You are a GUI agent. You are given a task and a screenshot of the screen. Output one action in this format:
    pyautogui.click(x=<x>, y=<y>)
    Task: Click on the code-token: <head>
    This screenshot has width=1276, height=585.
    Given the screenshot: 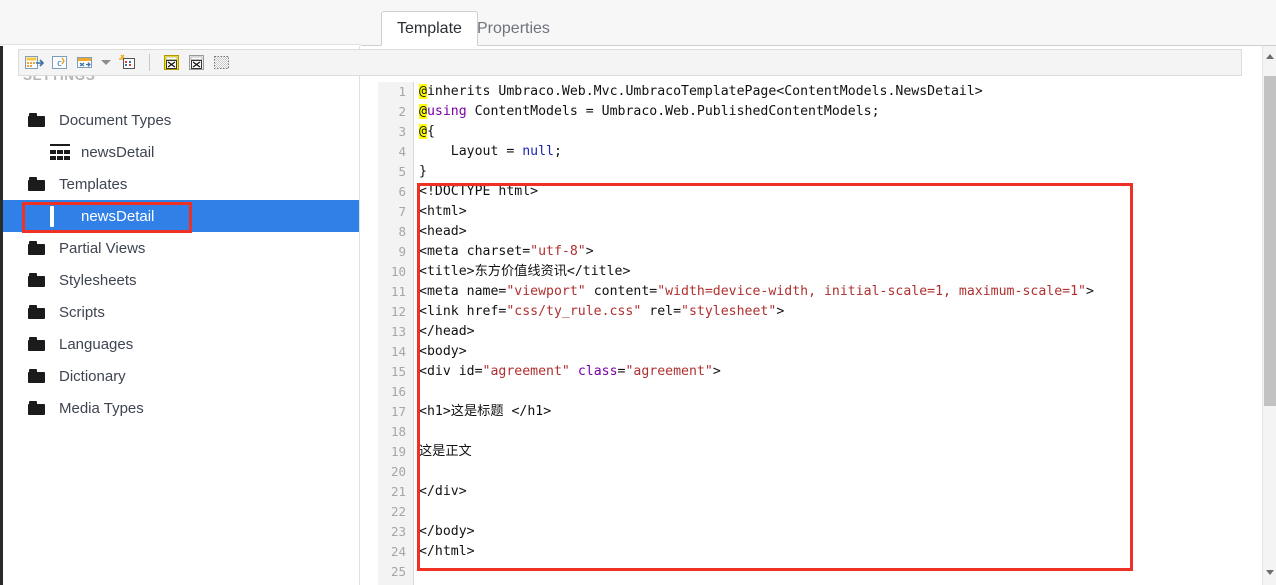 What is the action you would take?
    pyautogui.click(x=443, y=231)
    